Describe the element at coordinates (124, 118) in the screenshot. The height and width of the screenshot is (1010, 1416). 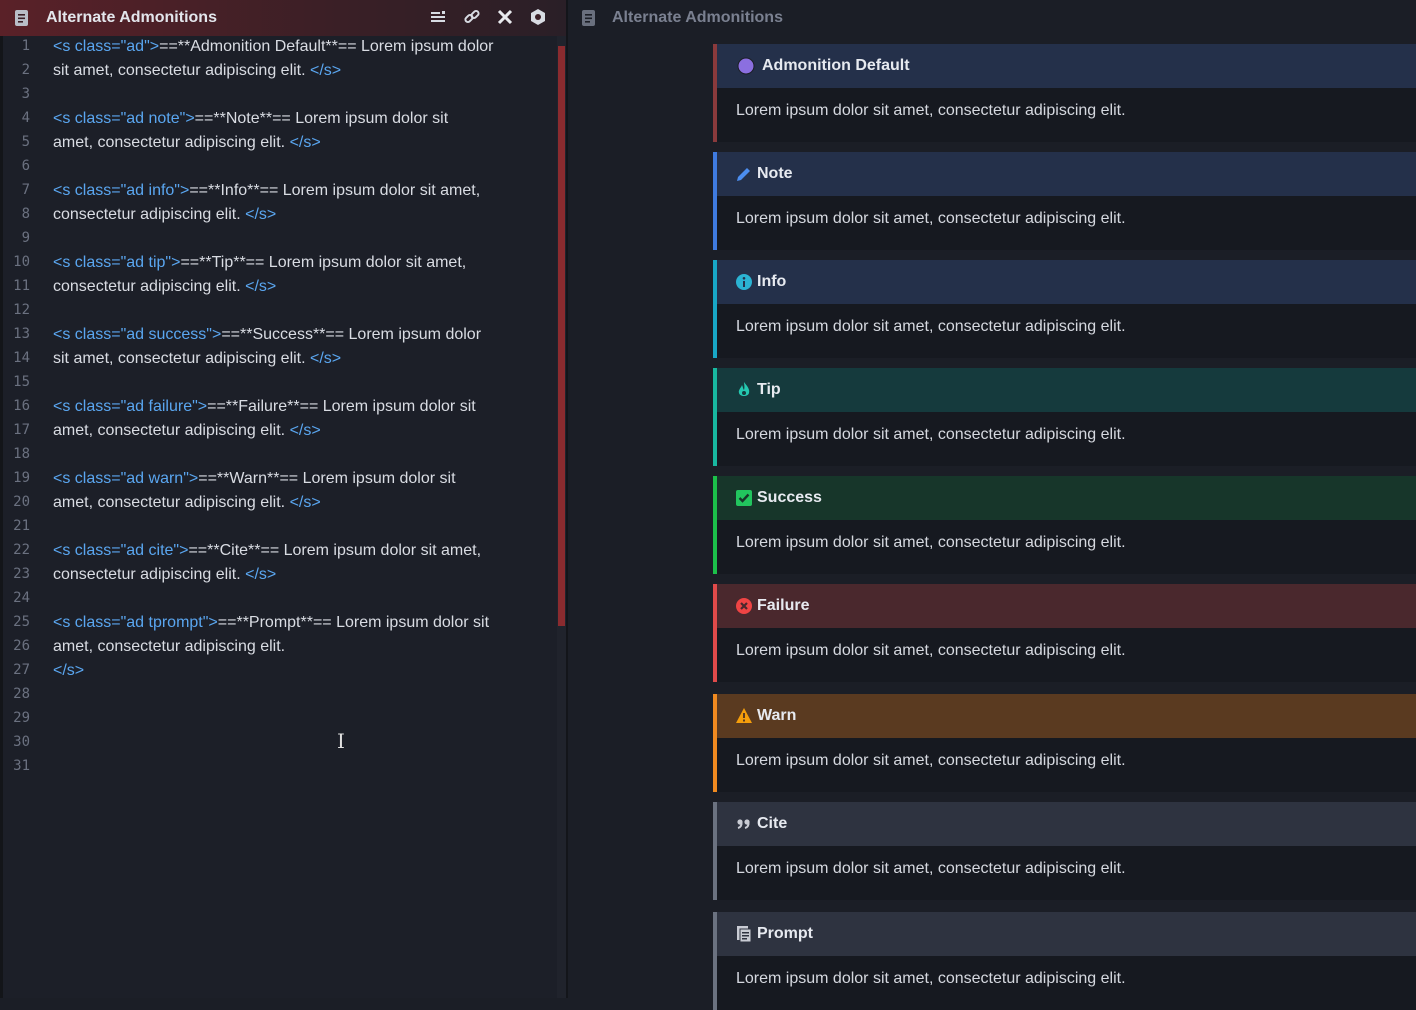
I see `code-open-tag: <s class="ad note">` at that location.